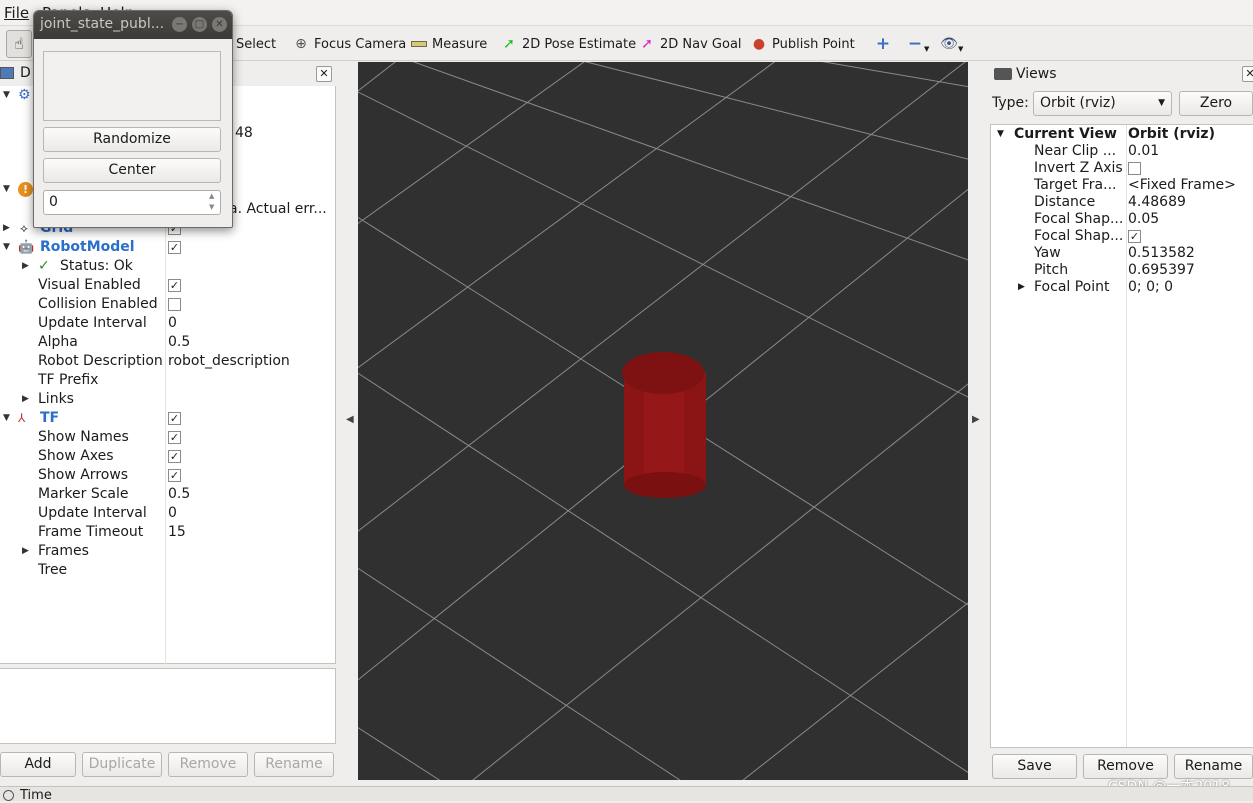 The image size is (1253, 803). I want to click on randomize-button: Randomize, so click(132, 139).